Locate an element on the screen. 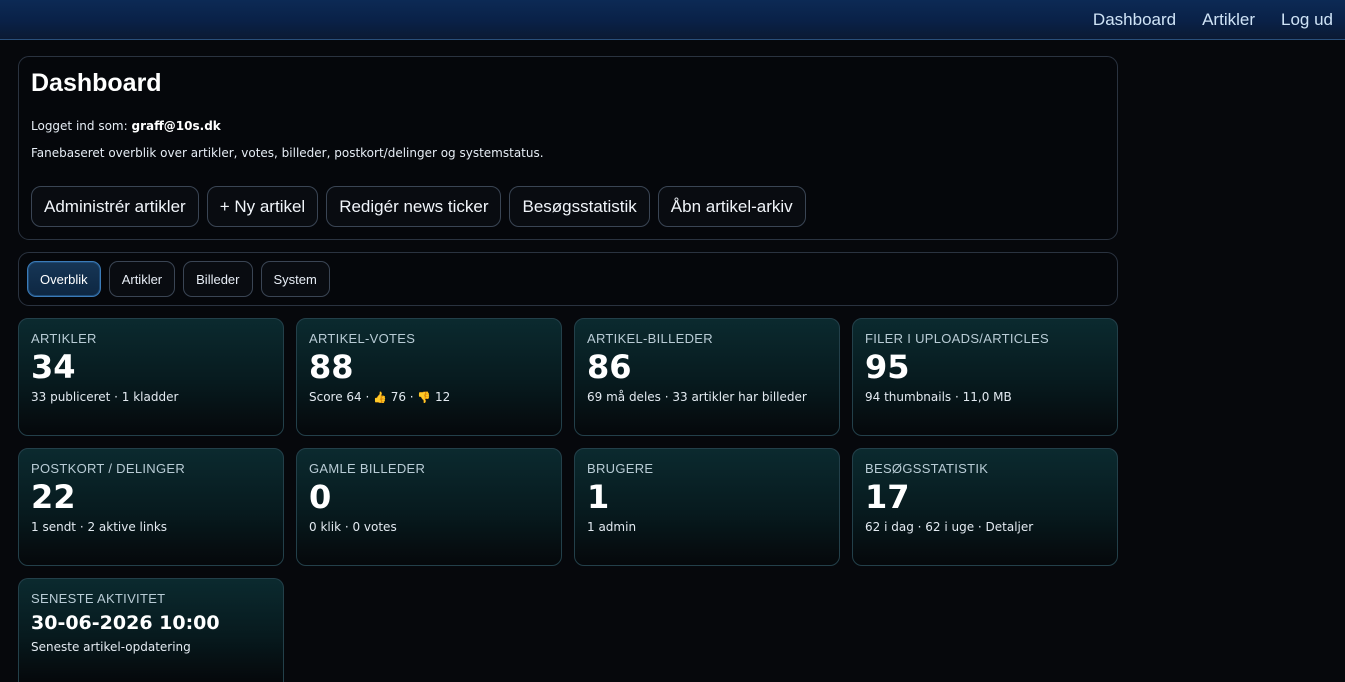 The image size is (1345, 682). stat-value: 34 is located at coordinates (53, 367).